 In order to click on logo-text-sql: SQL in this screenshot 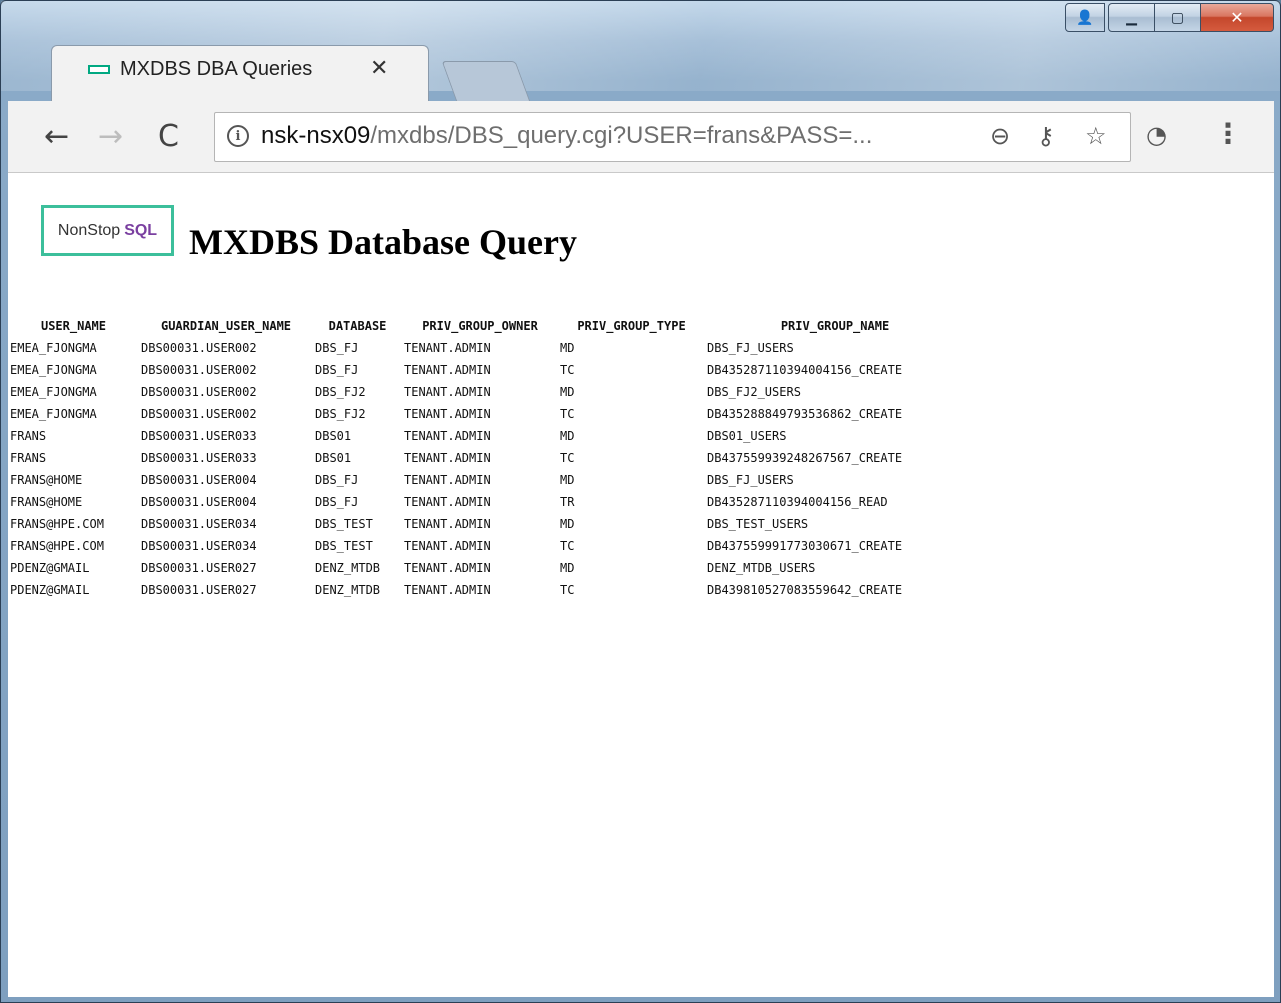, I will do `click(141, 230)`.